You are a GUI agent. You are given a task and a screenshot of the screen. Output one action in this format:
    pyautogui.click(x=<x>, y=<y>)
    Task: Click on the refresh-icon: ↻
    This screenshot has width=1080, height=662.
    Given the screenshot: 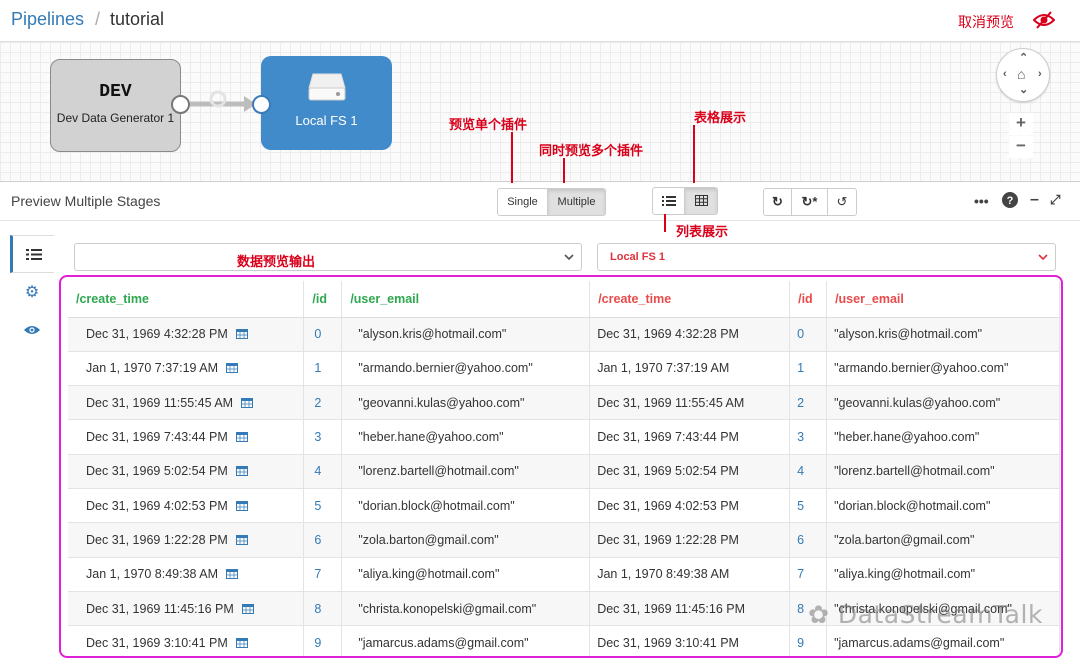 What is the action you would take?
    pyautogui.click(x=777, y=201)
    